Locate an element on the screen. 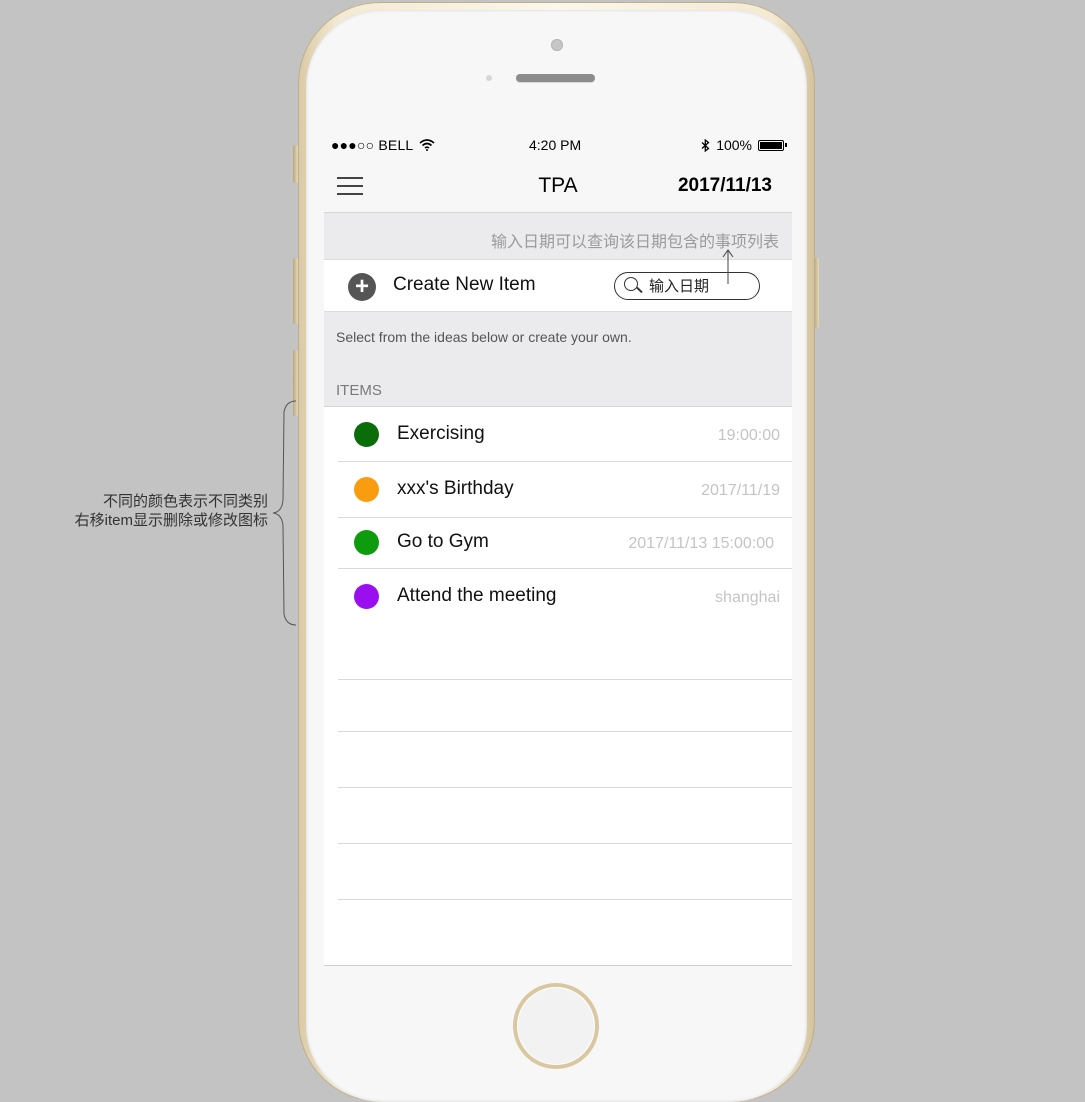 This screenshot has height=1102, width=1085. item-title: Attend the meeting is located at coordinates (477, 595).